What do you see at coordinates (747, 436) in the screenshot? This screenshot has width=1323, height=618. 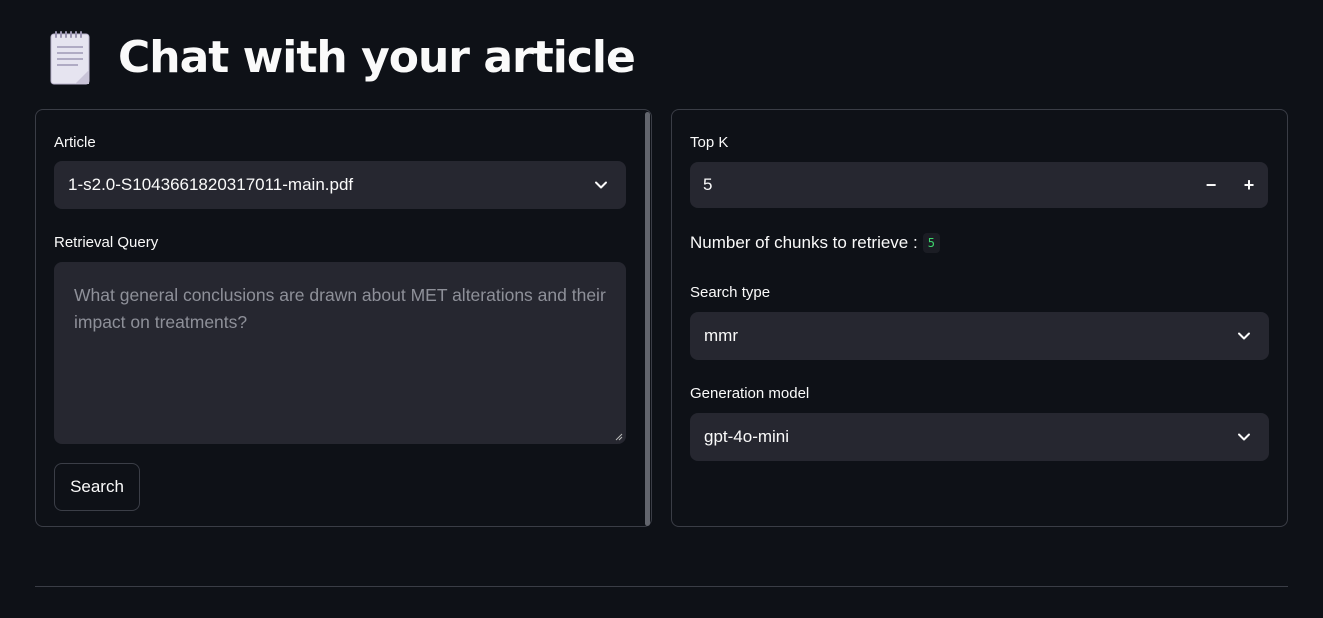 I see `model-value: gpt-4o-mini` at bounding box center [747, 436].